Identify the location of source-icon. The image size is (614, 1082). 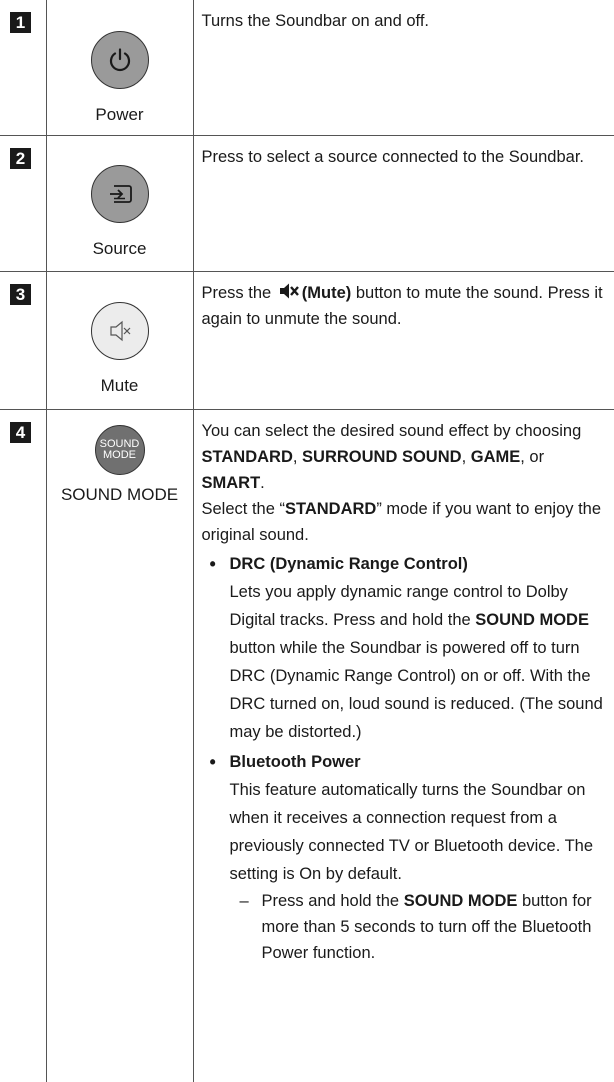
(120, 194).